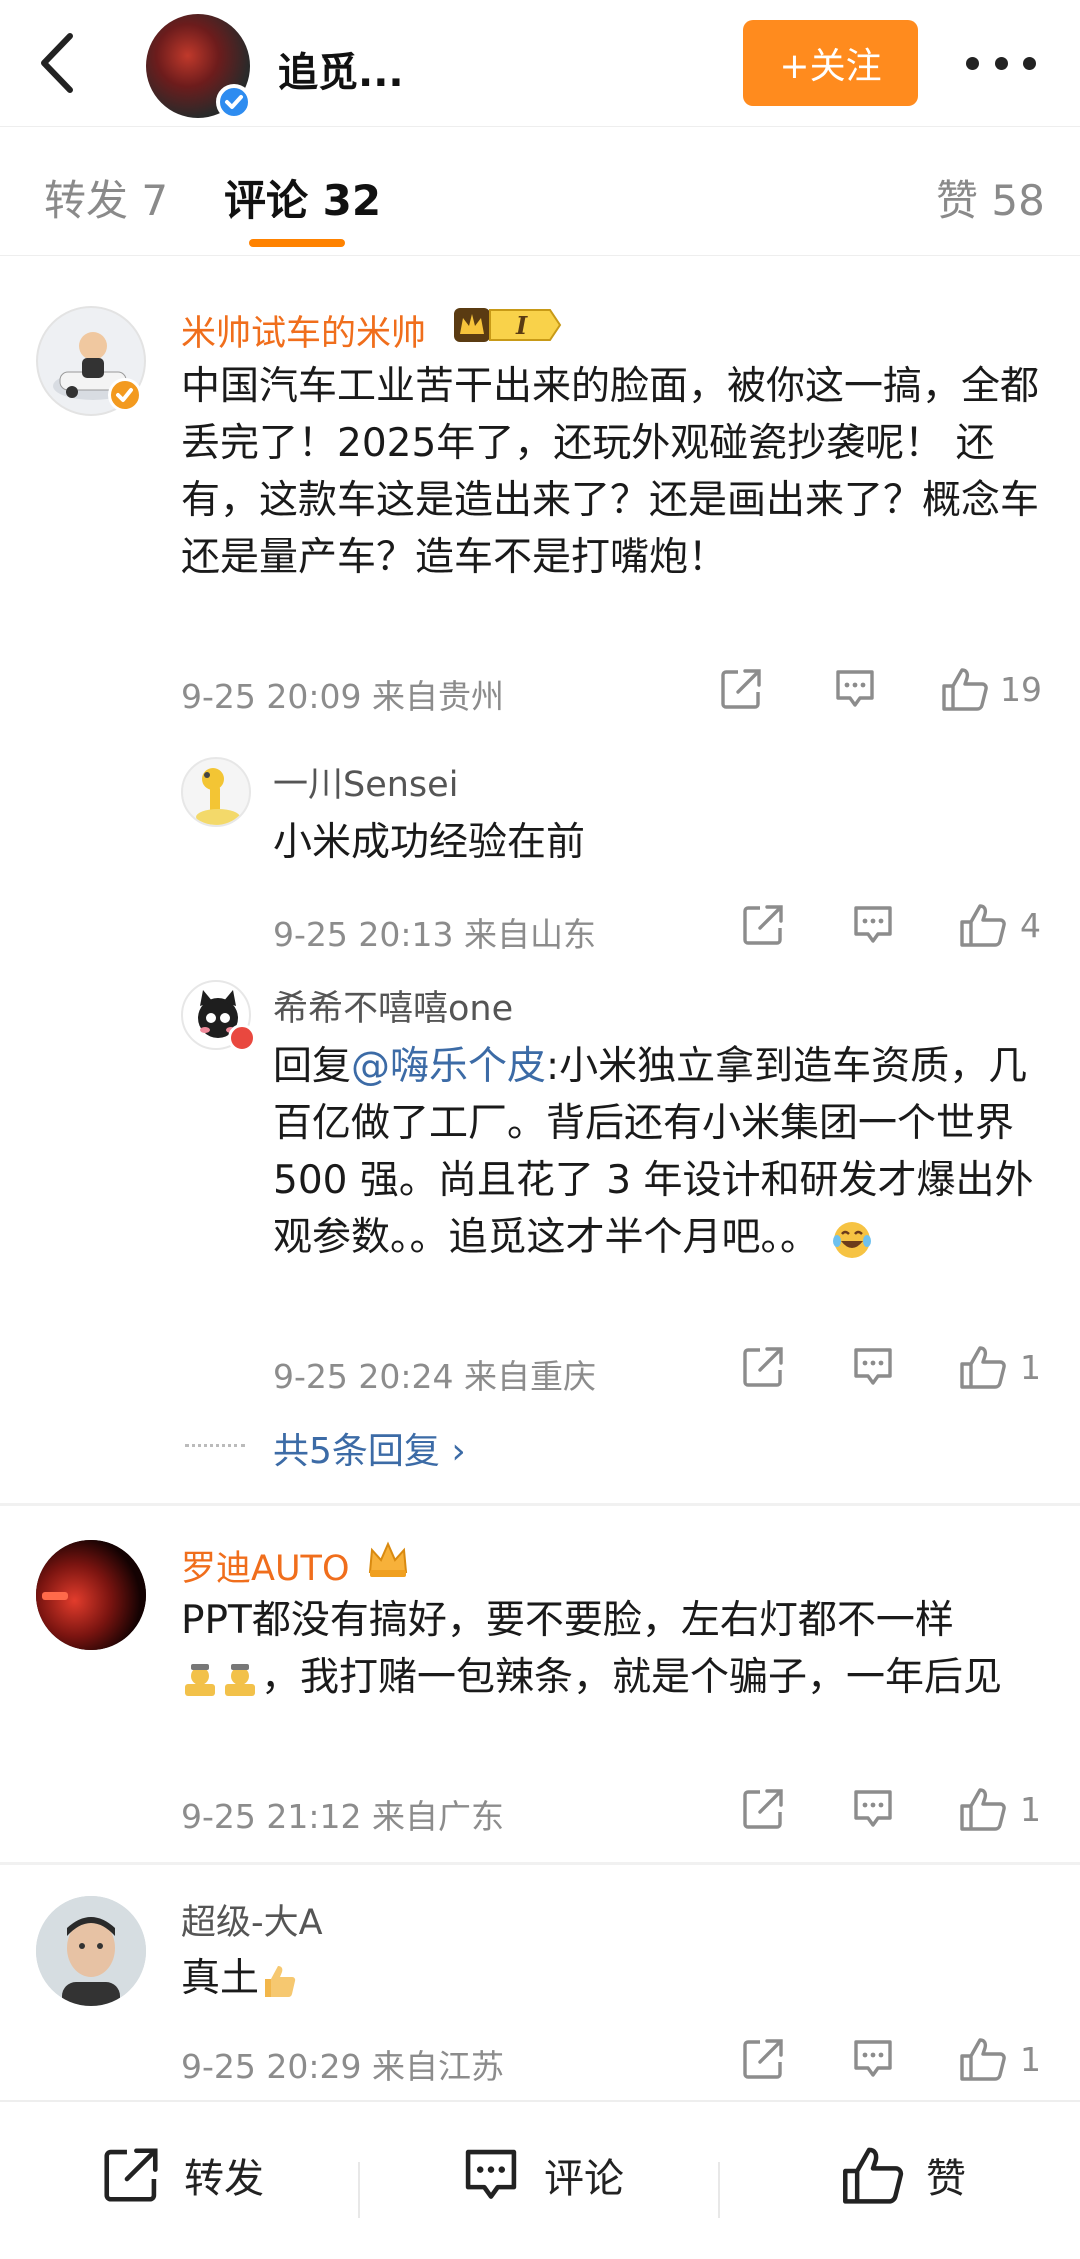 Image resolution: width=1080 pixels, height=2259 pixels. Describe the element at coordinates (312, 1066) in the screenshot. I see `reply-prefix: 回复` at that location.